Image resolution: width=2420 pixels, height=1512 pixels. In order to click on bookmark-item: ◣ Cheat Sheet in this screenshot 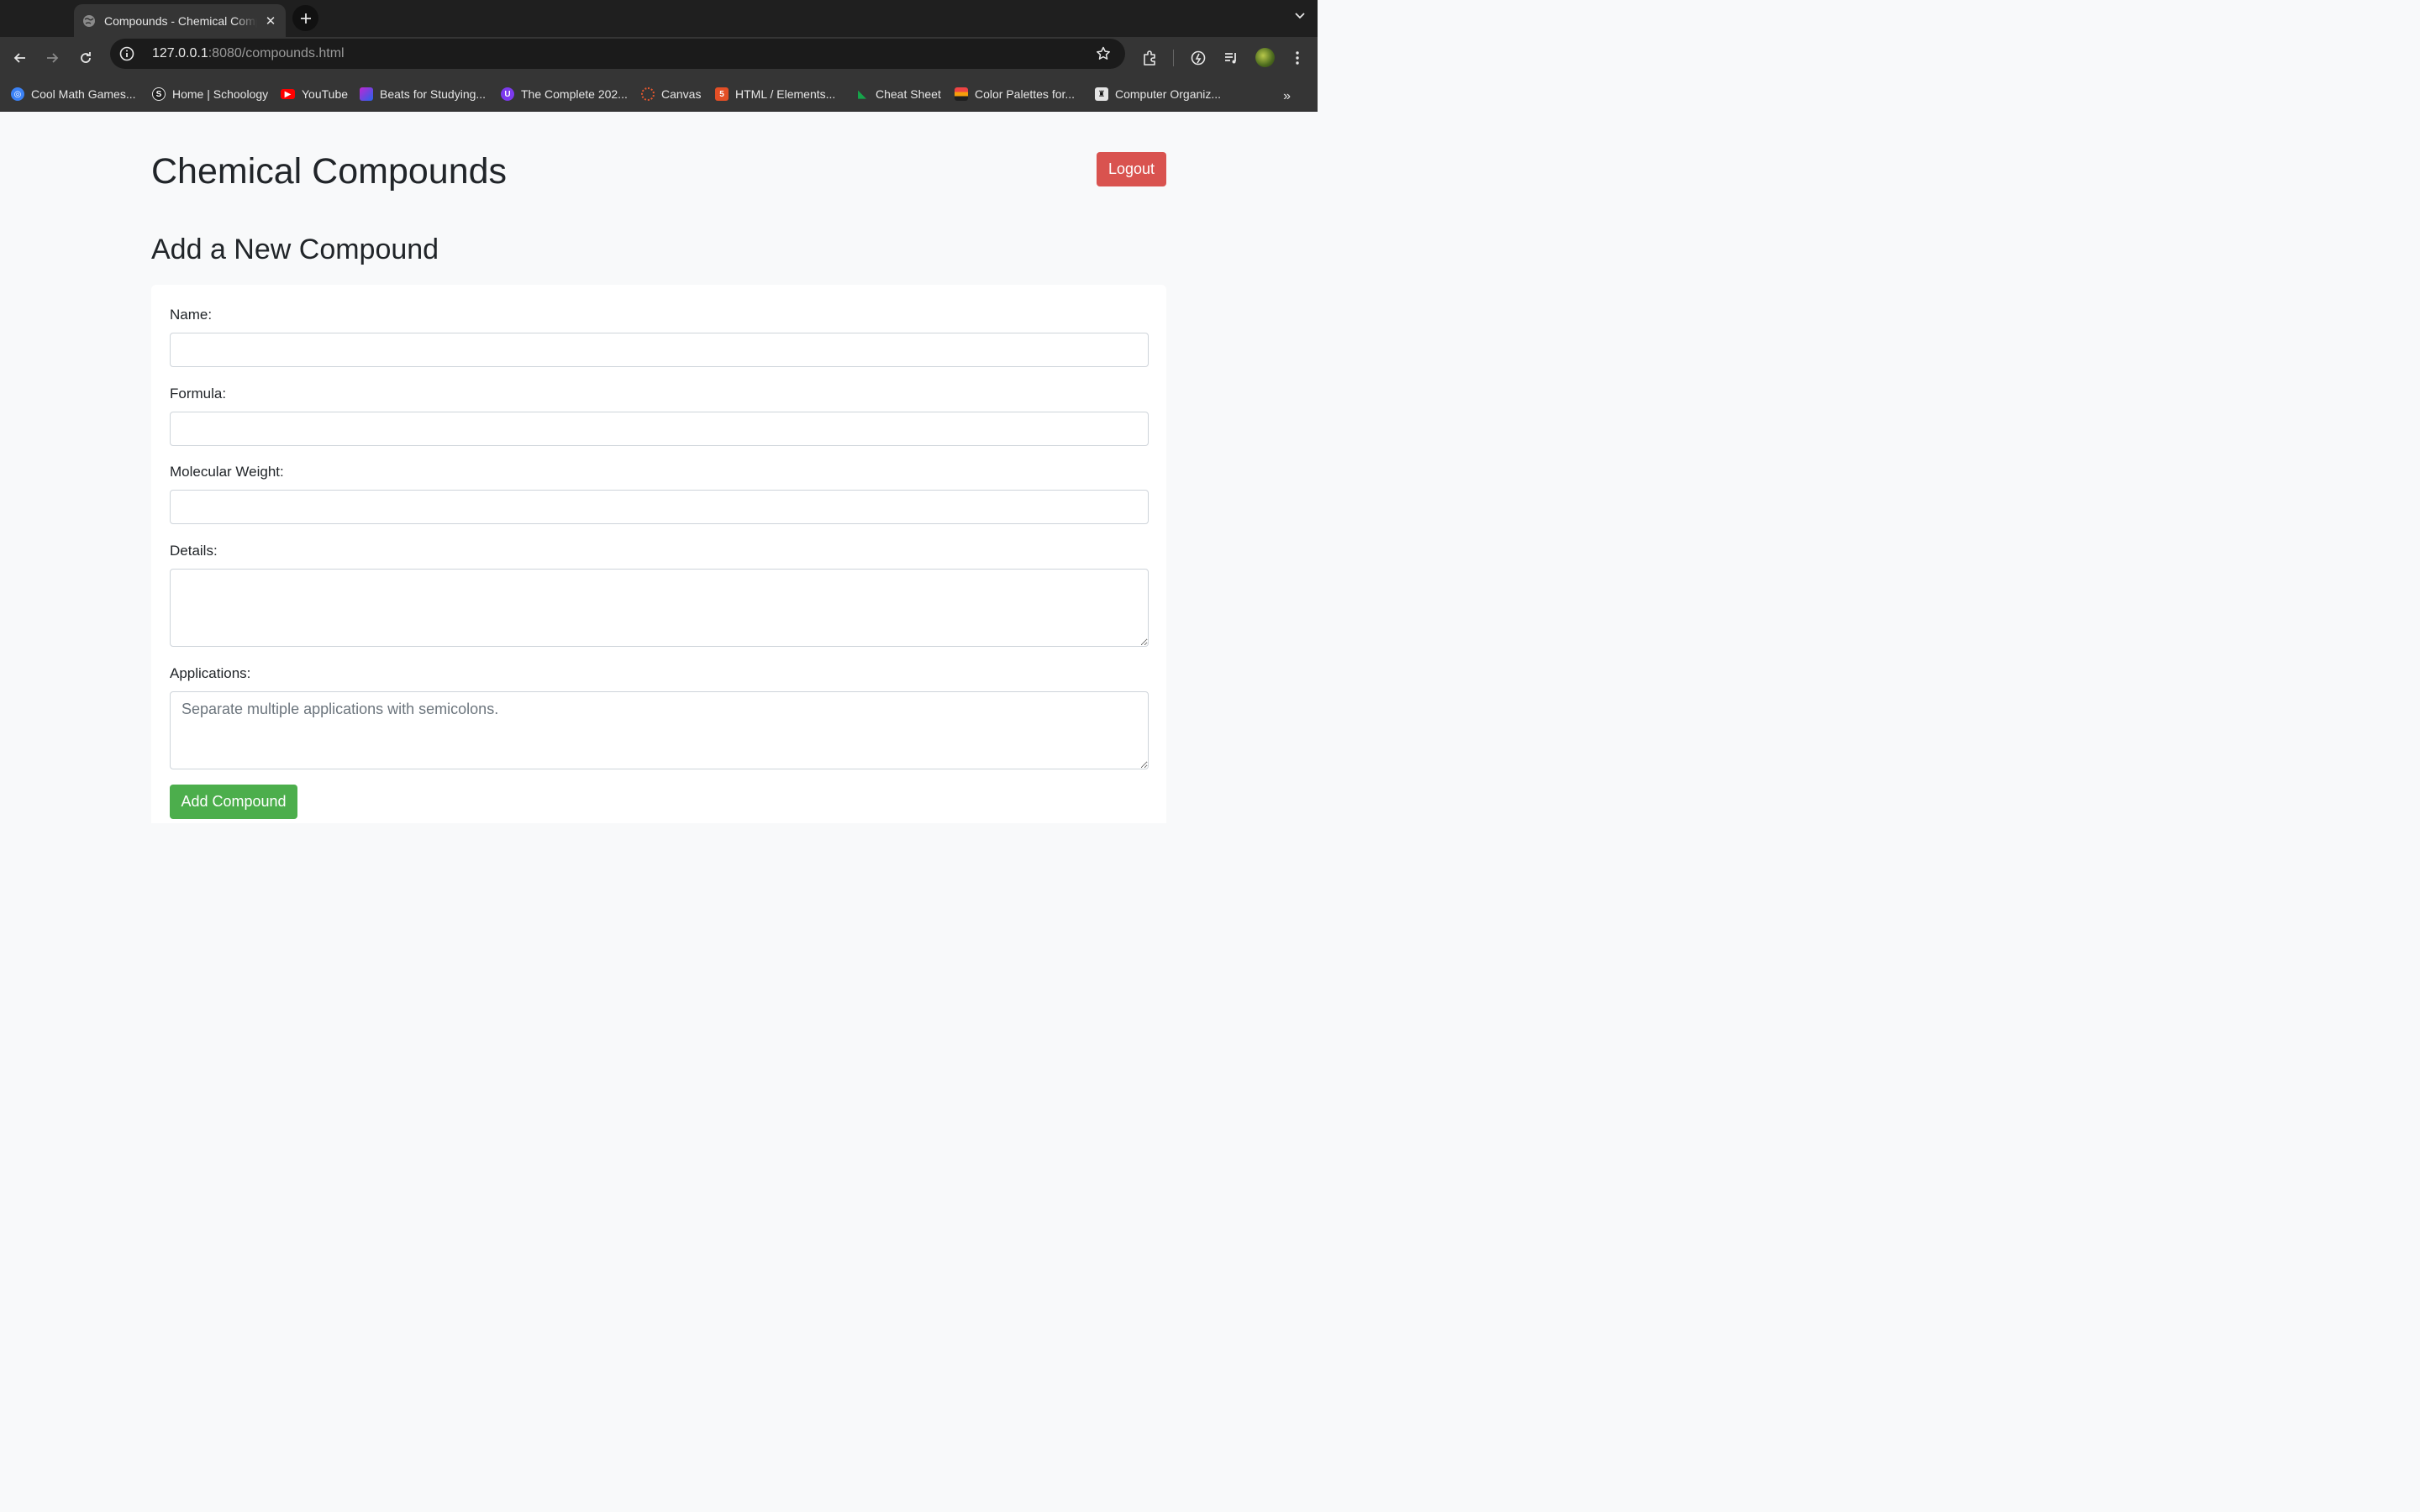, I will do `click(898, 94)`.